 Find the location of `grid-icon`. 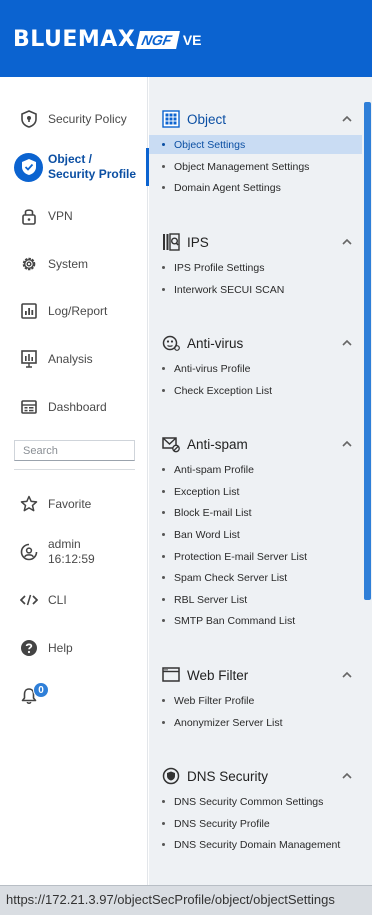

grid-icon is located at coordinates (171, 119).